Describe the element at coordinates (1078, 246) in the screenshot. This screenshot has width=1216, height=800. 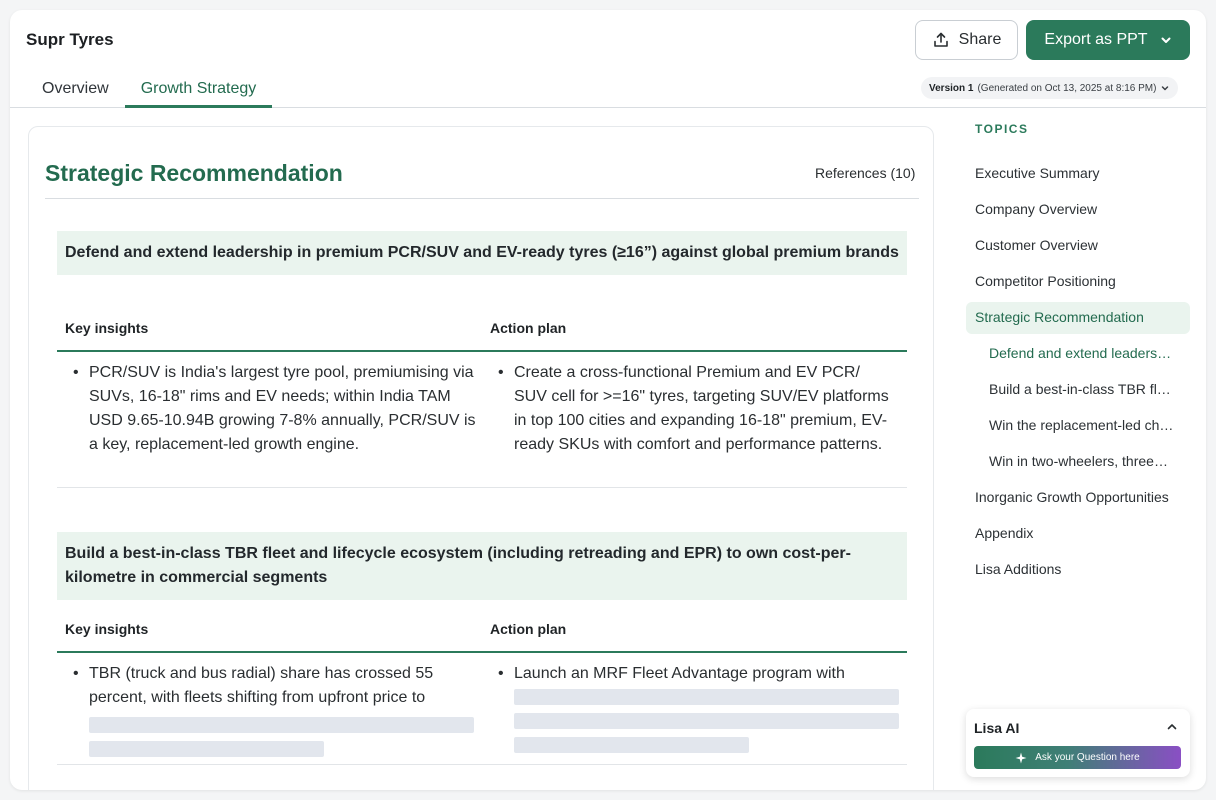
I see `sidebar-item-customer-overview: Customer Overview` at that location.